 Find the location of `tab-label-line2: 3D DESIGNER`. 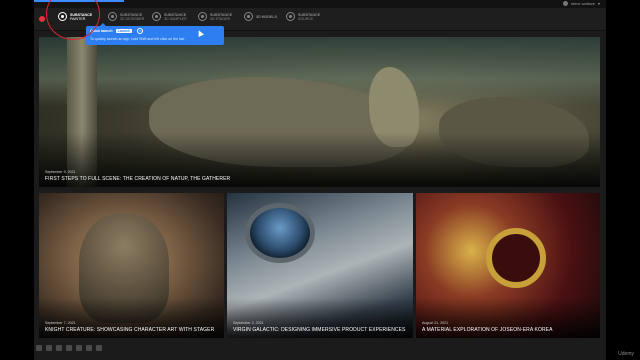

tab-label-line2: 3D DESIGNER is located at coordinates (132, 18).